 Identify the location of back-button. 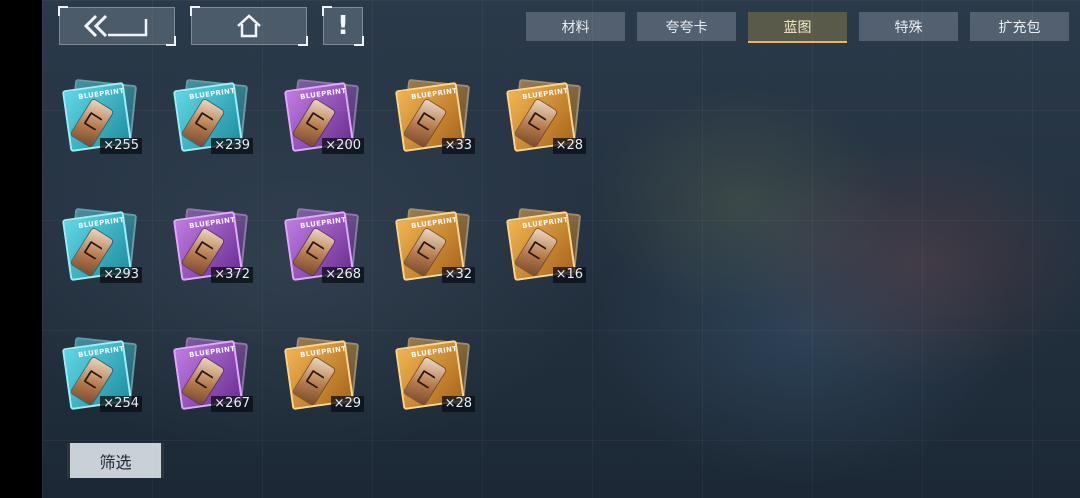
(117, 26).